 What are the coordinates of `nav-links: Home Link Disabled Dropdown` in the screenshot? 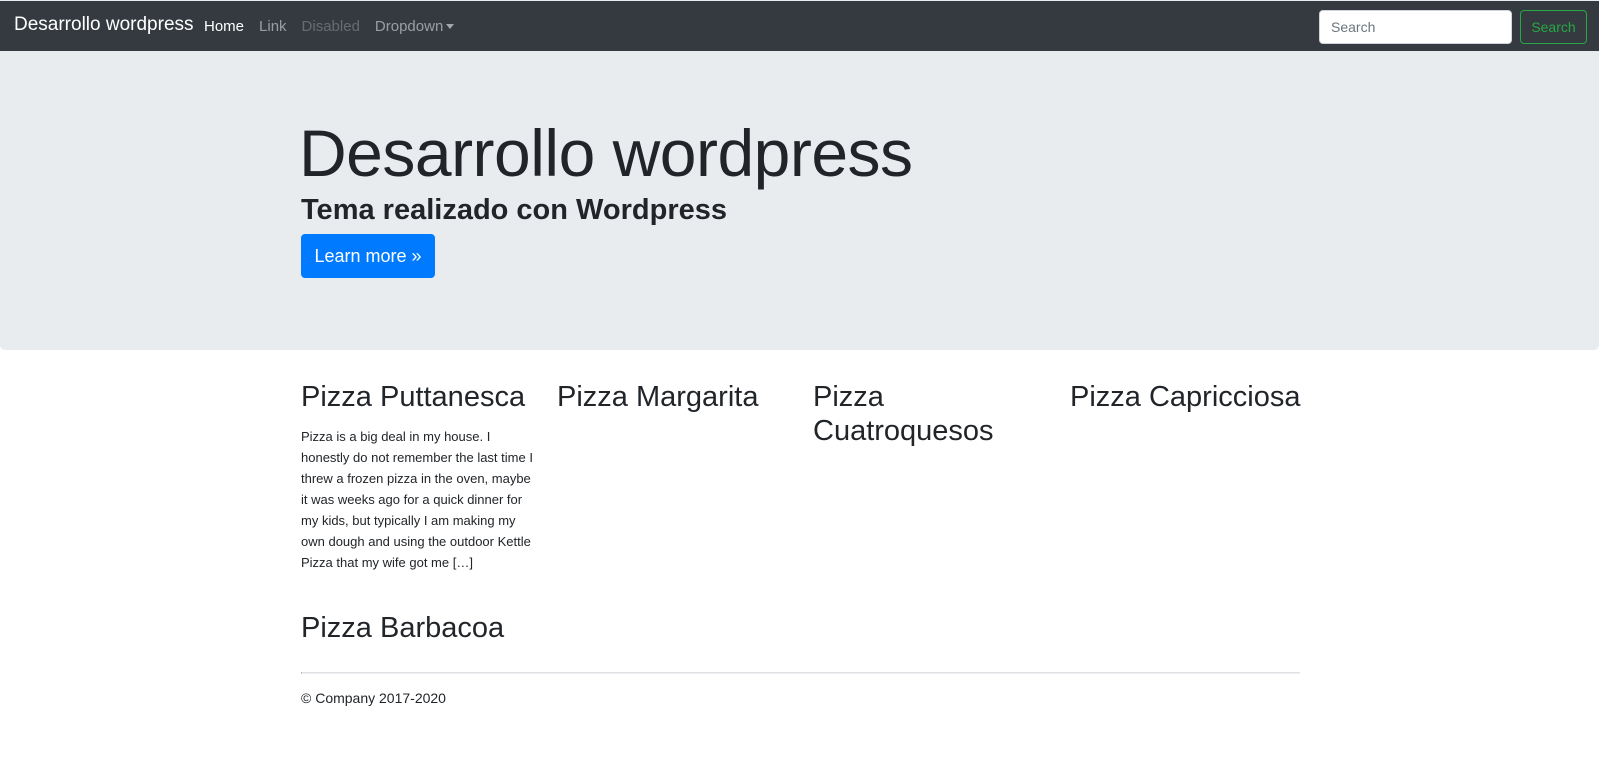 It's located at (336, 26).